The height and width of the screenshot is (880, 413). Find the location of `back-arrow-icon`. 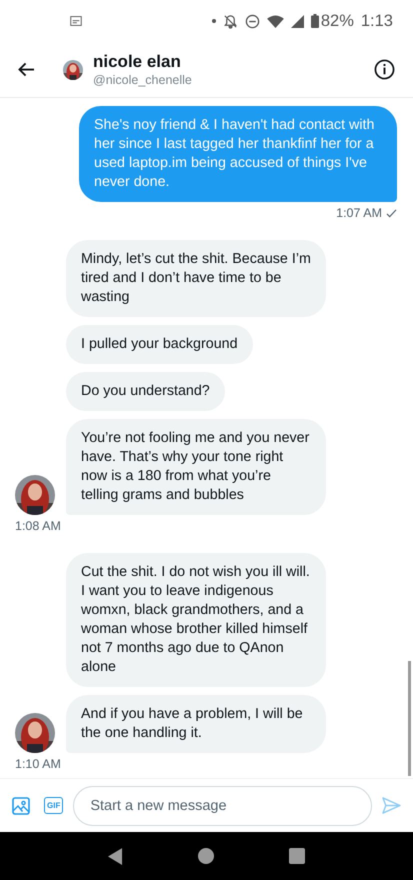

back-arrow-icon is located at coordinates (26, 69).